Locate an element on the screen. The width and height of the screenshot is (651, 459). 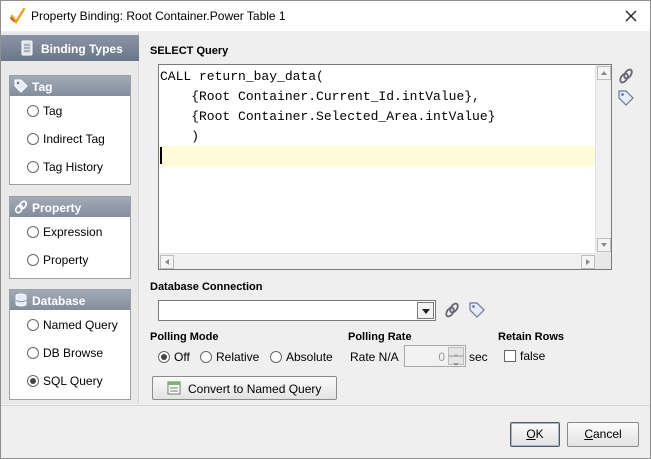
database-group: Database Named Query DB Browse SQL Query is located at coordinates (70, 344).